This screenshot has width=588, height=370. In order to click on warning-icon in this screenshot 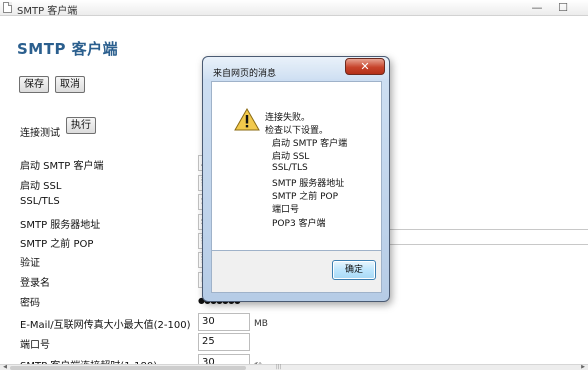, I will do `click(247, 119)`.